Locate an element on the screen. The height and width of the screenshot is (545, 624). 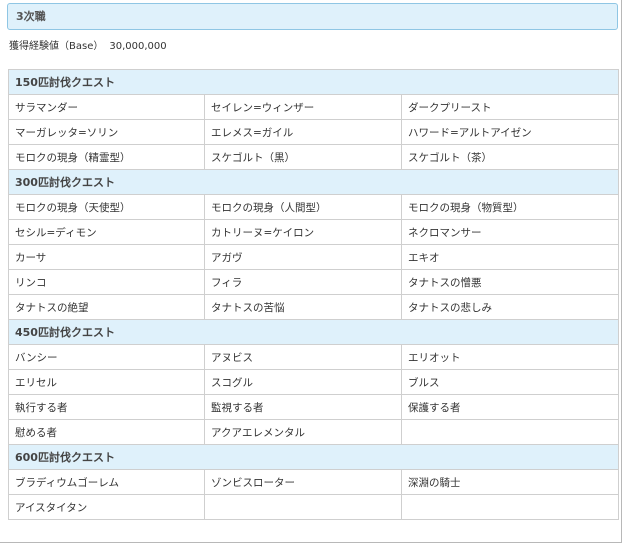
monster-cell: アヌビス is located at coordinates (303, 357).